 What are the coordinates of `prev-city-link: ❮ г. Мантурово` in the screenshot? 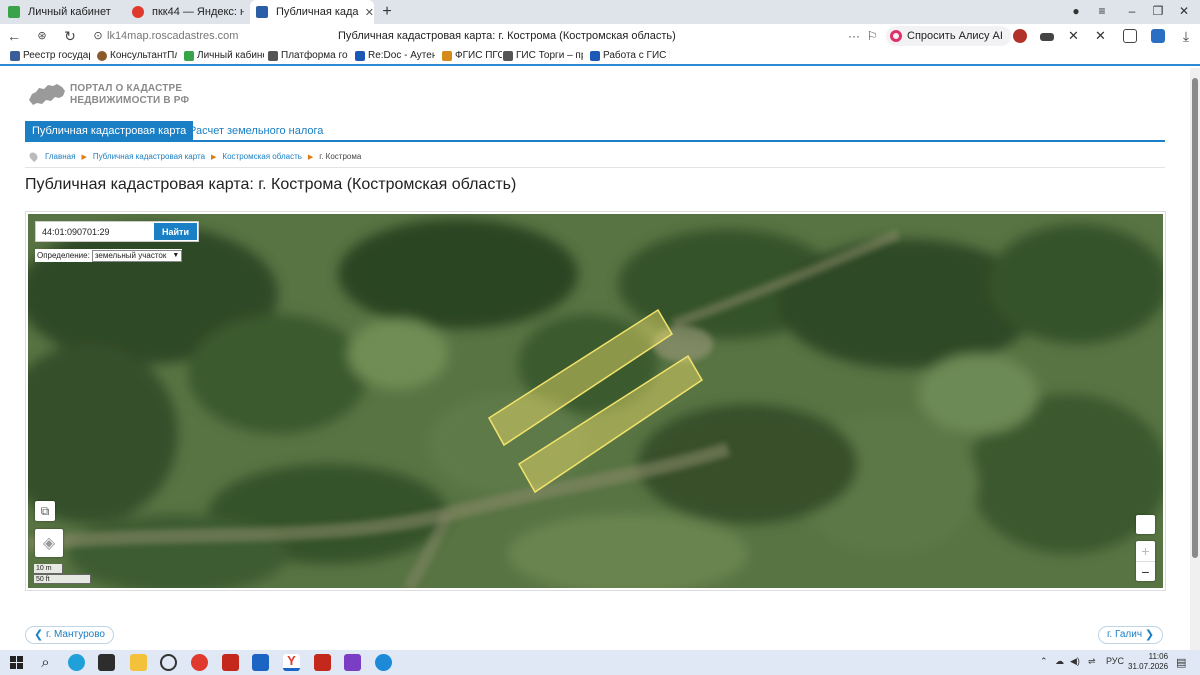 It's located at (69, 635).